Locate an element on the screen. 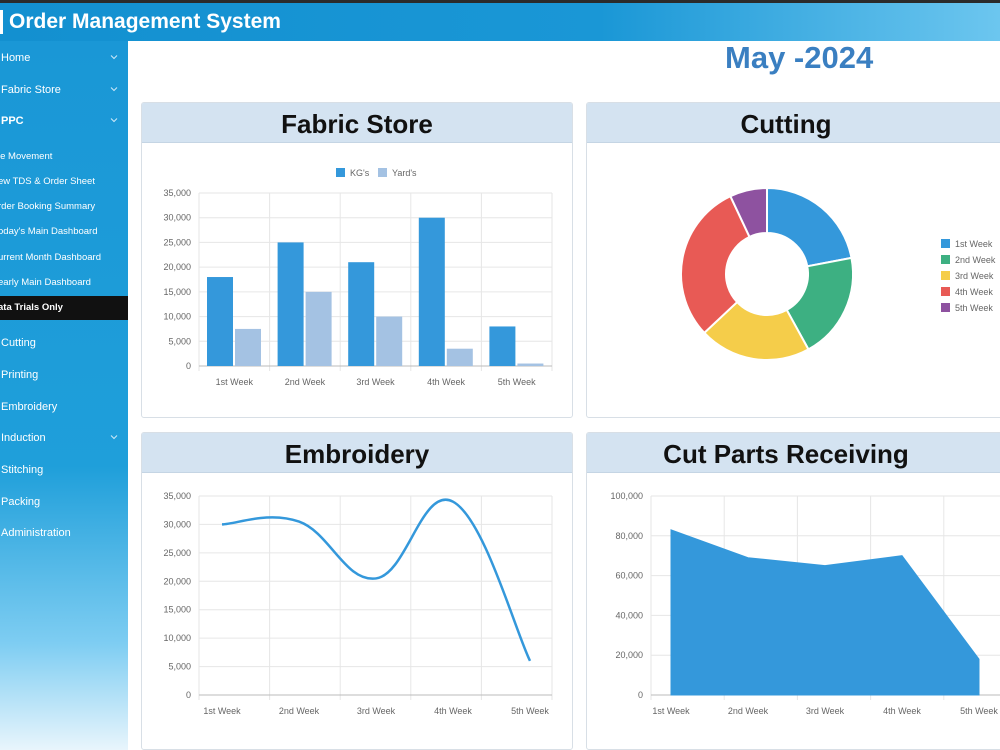  sidebar-subitem-ew-tds-order-sheet: ew TDS & Order Sheet is located at coordinates (64, 181).